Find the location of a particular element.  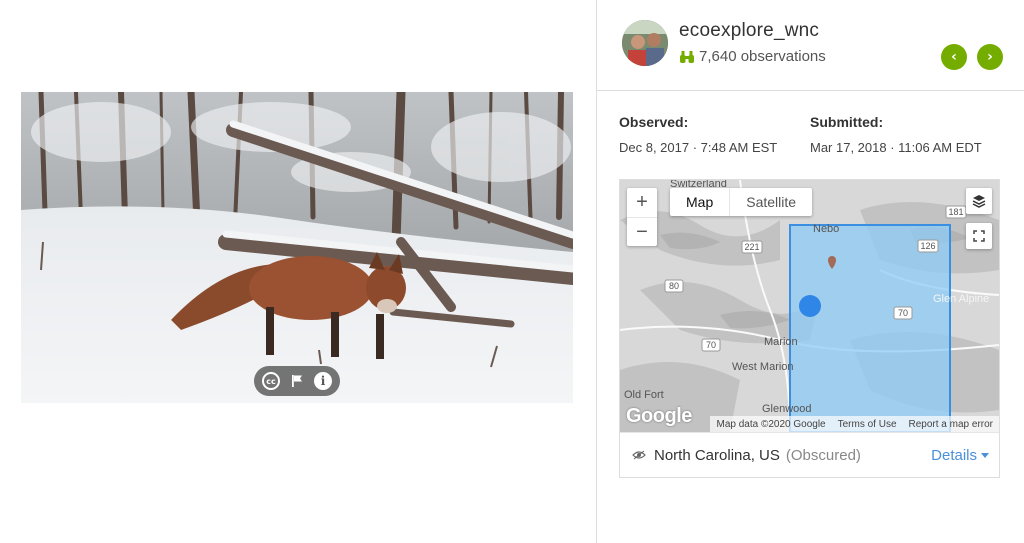

zoom-out-button: − is located at coordinates (642, 231).